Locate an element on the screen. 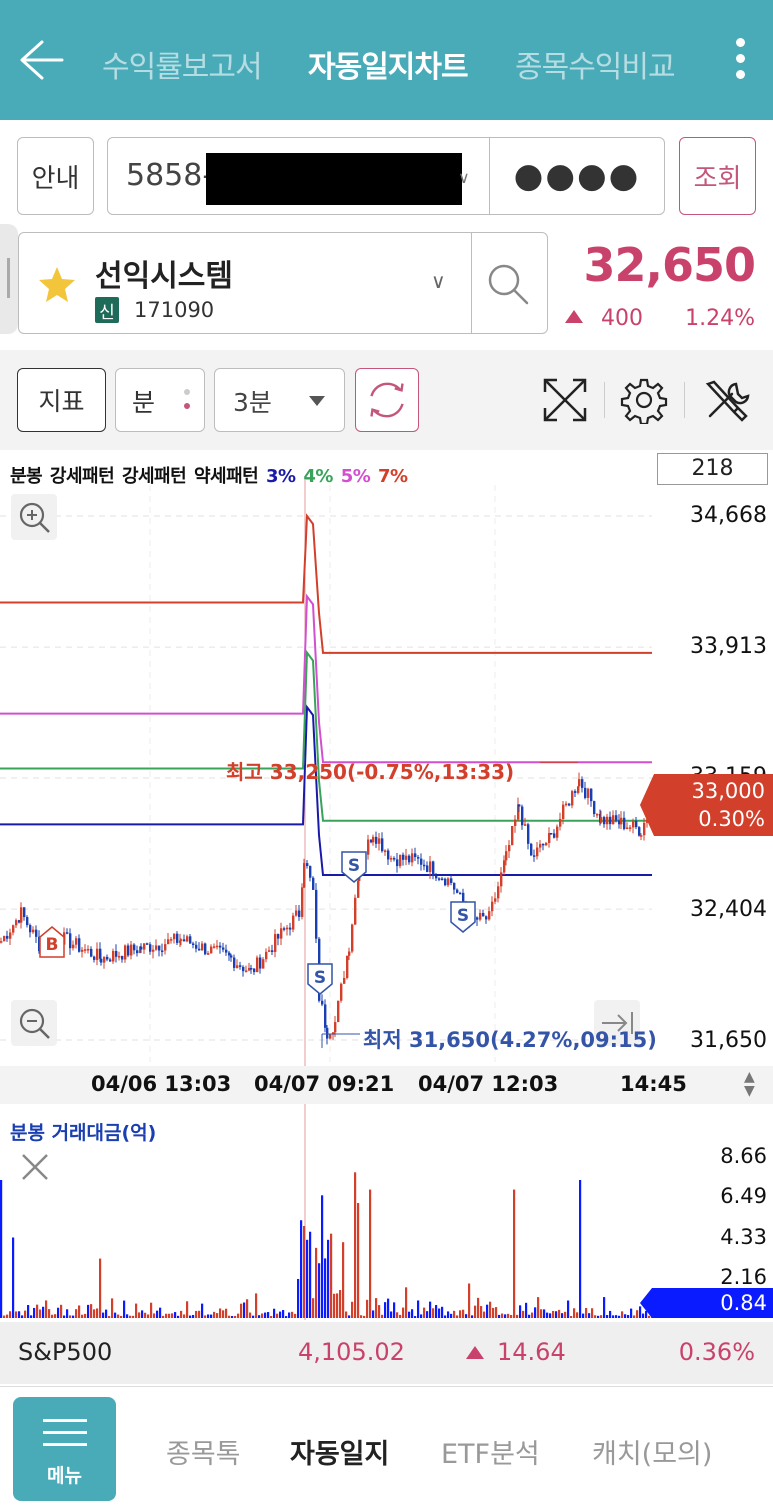 Image resolution: width=773 pixels, height=1512 pixels. side-drawer-handle is located at coordinates (9, 279).